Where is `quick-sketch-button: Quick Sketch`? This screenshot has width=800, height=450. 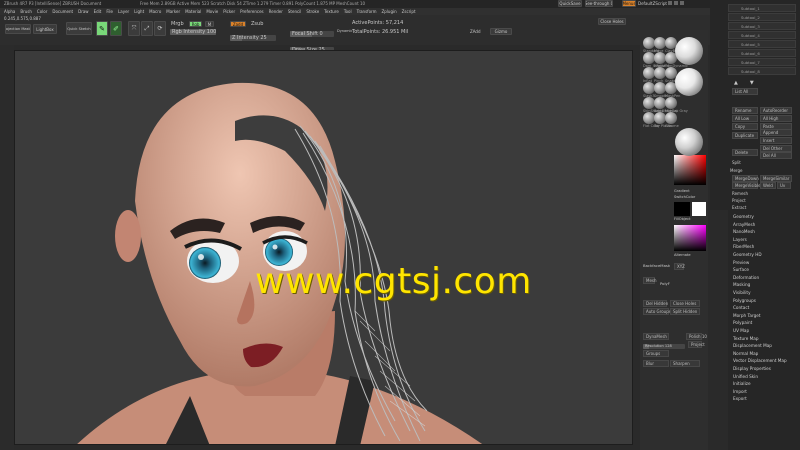 quick-sketch-button: Quick Sketch is located at coordinates (79, 28).